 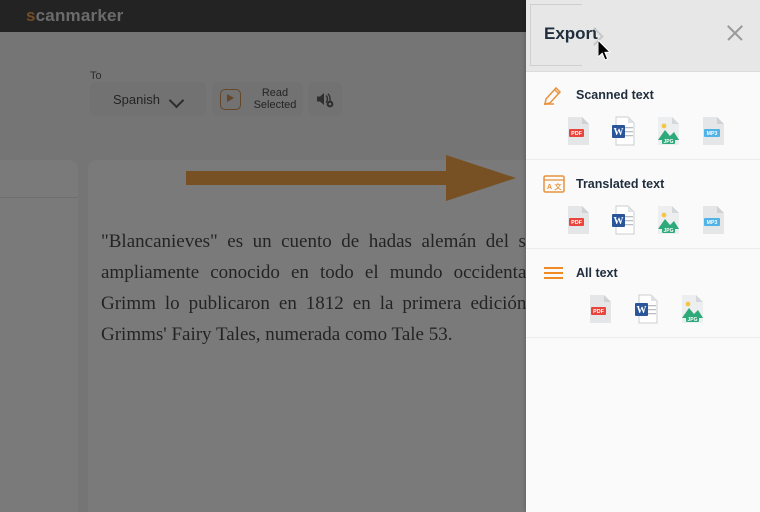 I want to click on export-section-translated-text: A 文 Translated text PDF W JPG MP3, so click(x=643, y=204).